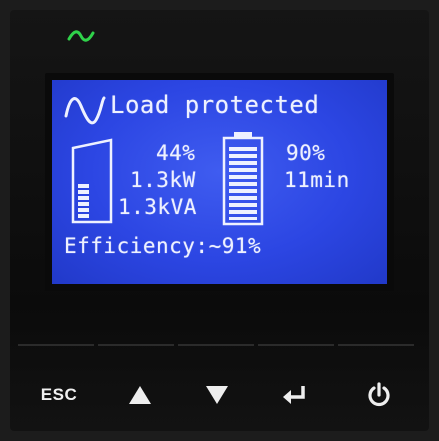 This screenshot has height=441, width=439. What do you see at coordinates (157, 207) in the screenshot?
I see `load-apparent-power: 1.3kVA` at bounding box center [157, 207].